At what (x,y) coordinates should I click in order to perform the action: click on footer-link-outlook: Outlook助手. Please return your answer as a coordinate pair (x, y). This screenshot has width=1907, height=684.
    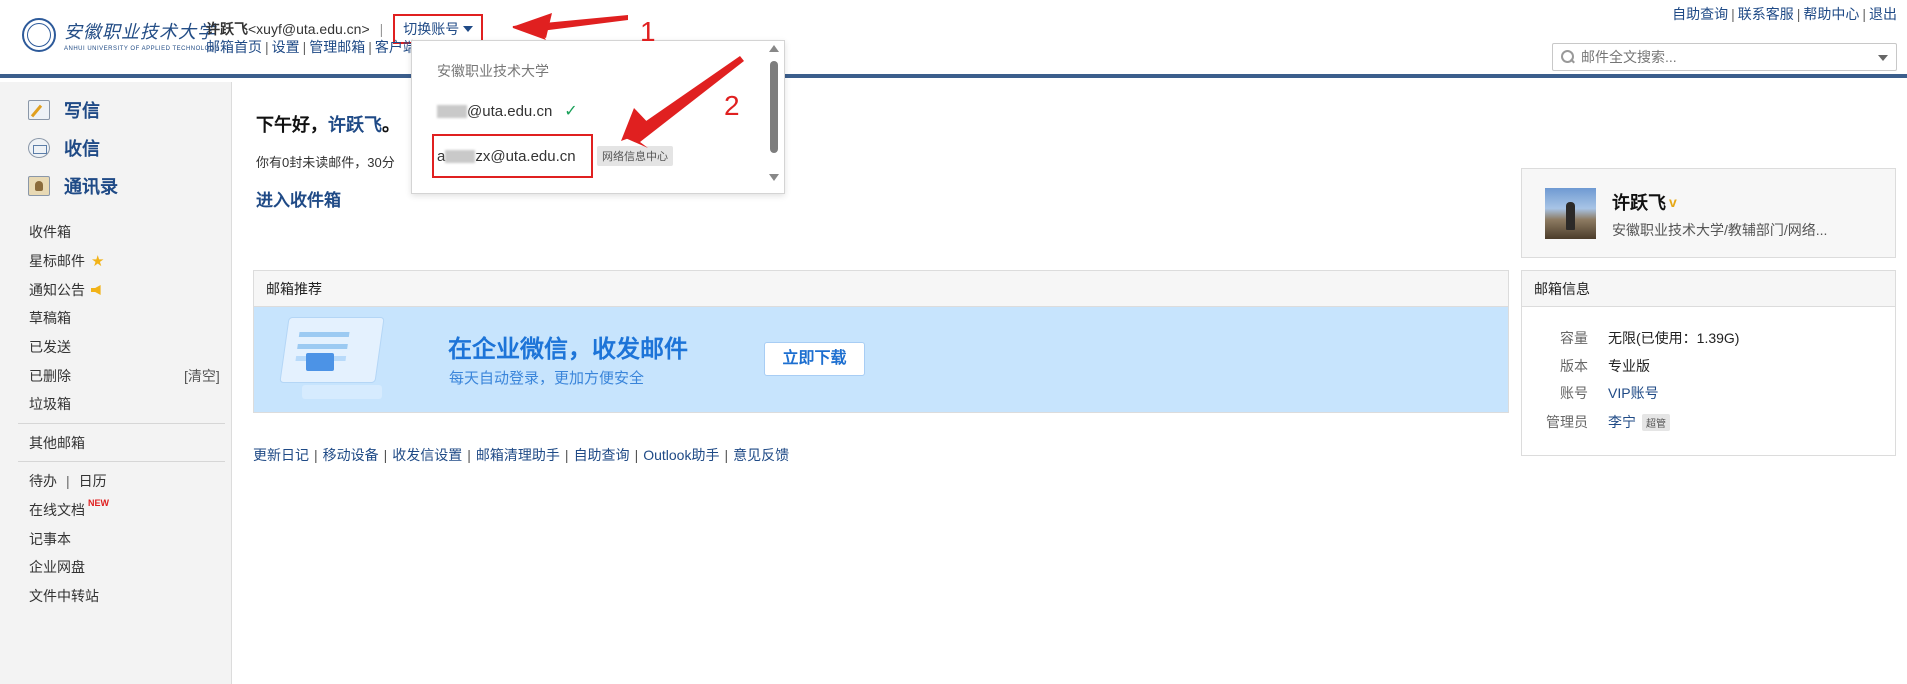
    Looking at the image, I should click on (681, 455).